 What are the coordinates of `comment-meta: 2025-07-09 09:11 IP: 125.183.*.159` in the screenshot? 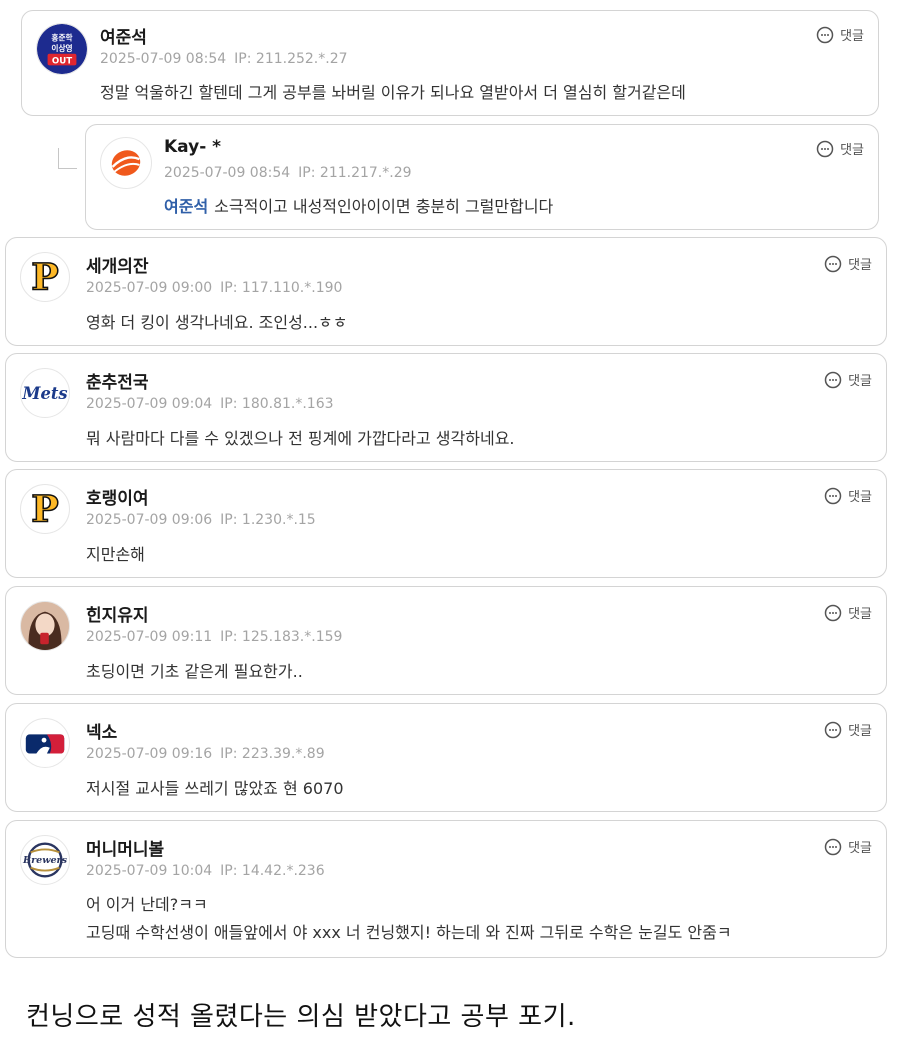 It's located at (214, 637).